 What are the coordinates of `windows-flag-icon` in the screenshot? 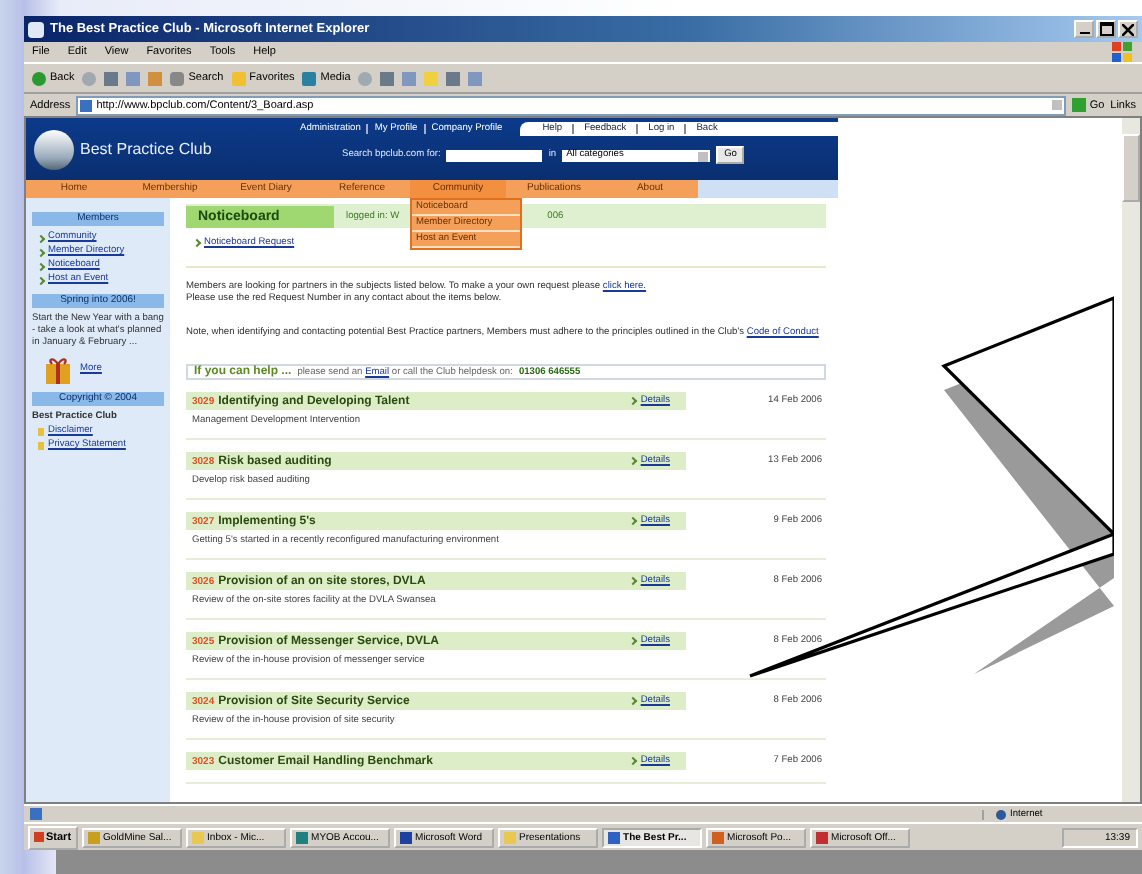 It's located at (1122, 52).